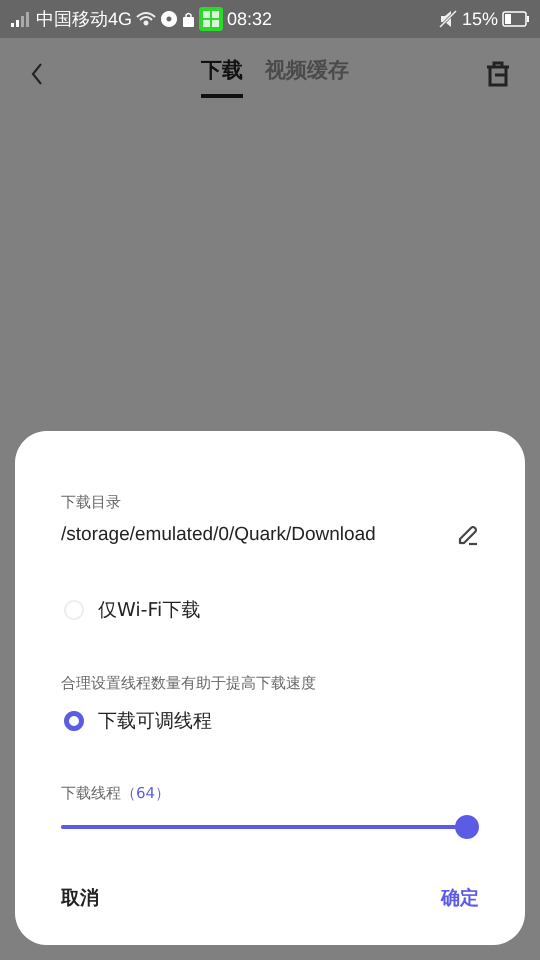 This screenshot has width=540, height=960. I want to click on threads-label: 下载线程, so click(91, 793).